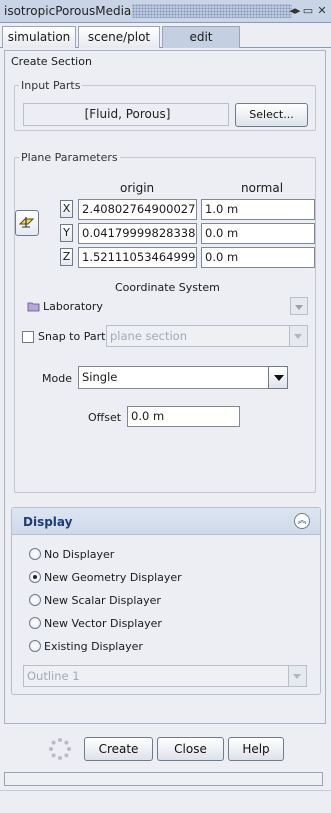 Image resolution: width=331 pixels, height=813 pixels. What do you see at coordinates (48, 522) in the screenshot?
I see `display-title: Display` at bounding box center [48, 522].